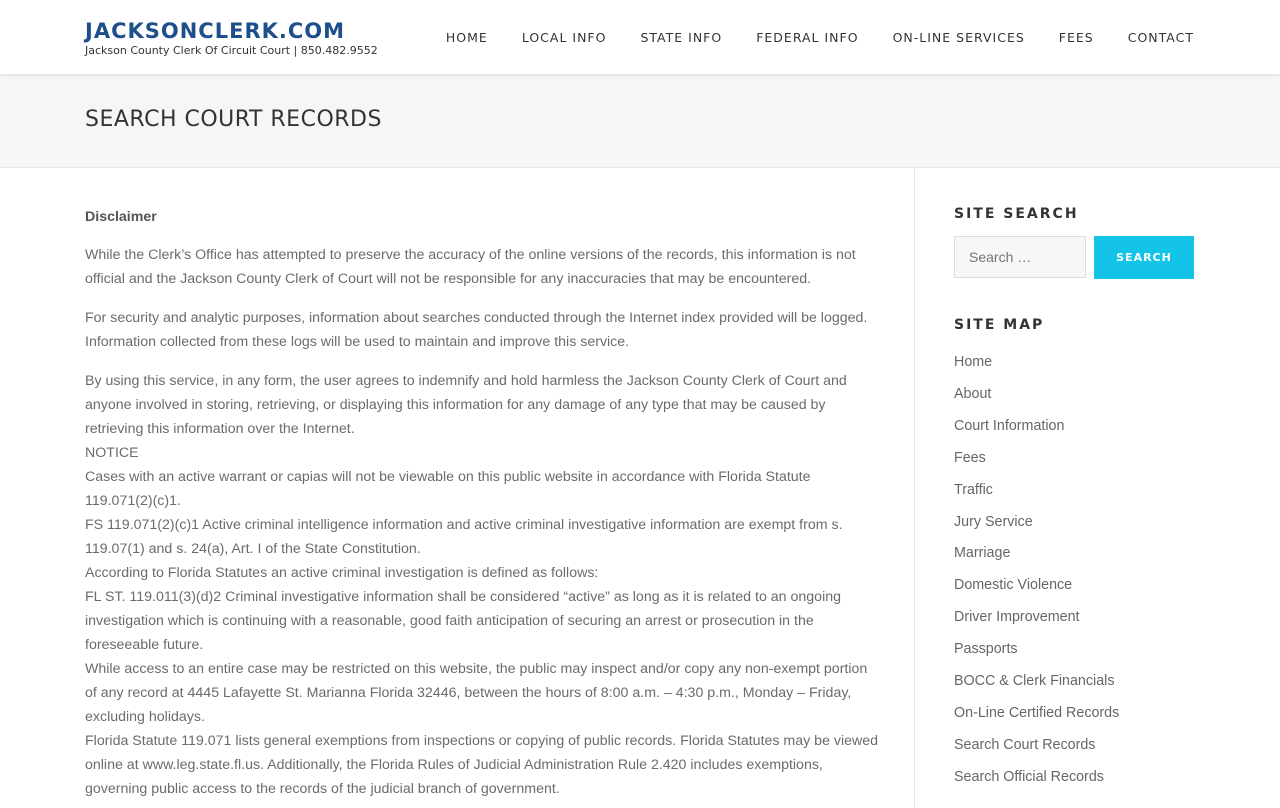 Image resolution: width=1280 pixels, height=808 pixels. Describe the element at coordinates (1034, 681) in the screenshot. I see `sitemap-link-bocc-financials: BOCC & Clerk Financials` at that location.